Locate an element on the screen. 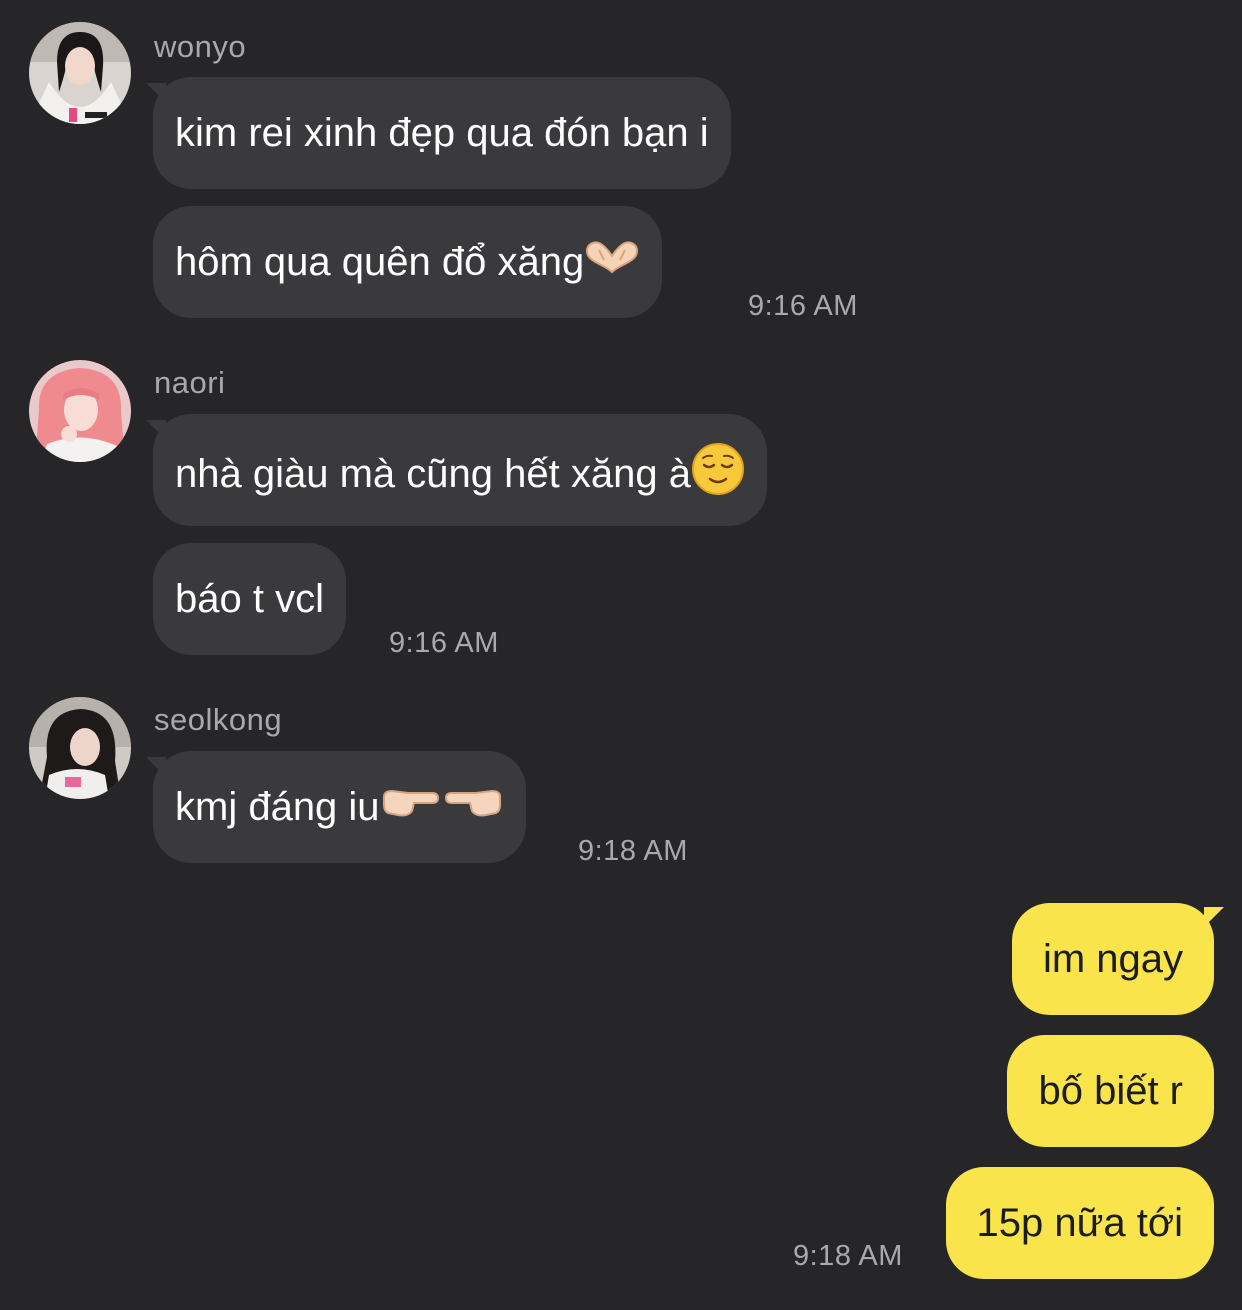 The image size is (1242, 1310). message-bubble: báo t vcl is located at coordinates (249, 599).